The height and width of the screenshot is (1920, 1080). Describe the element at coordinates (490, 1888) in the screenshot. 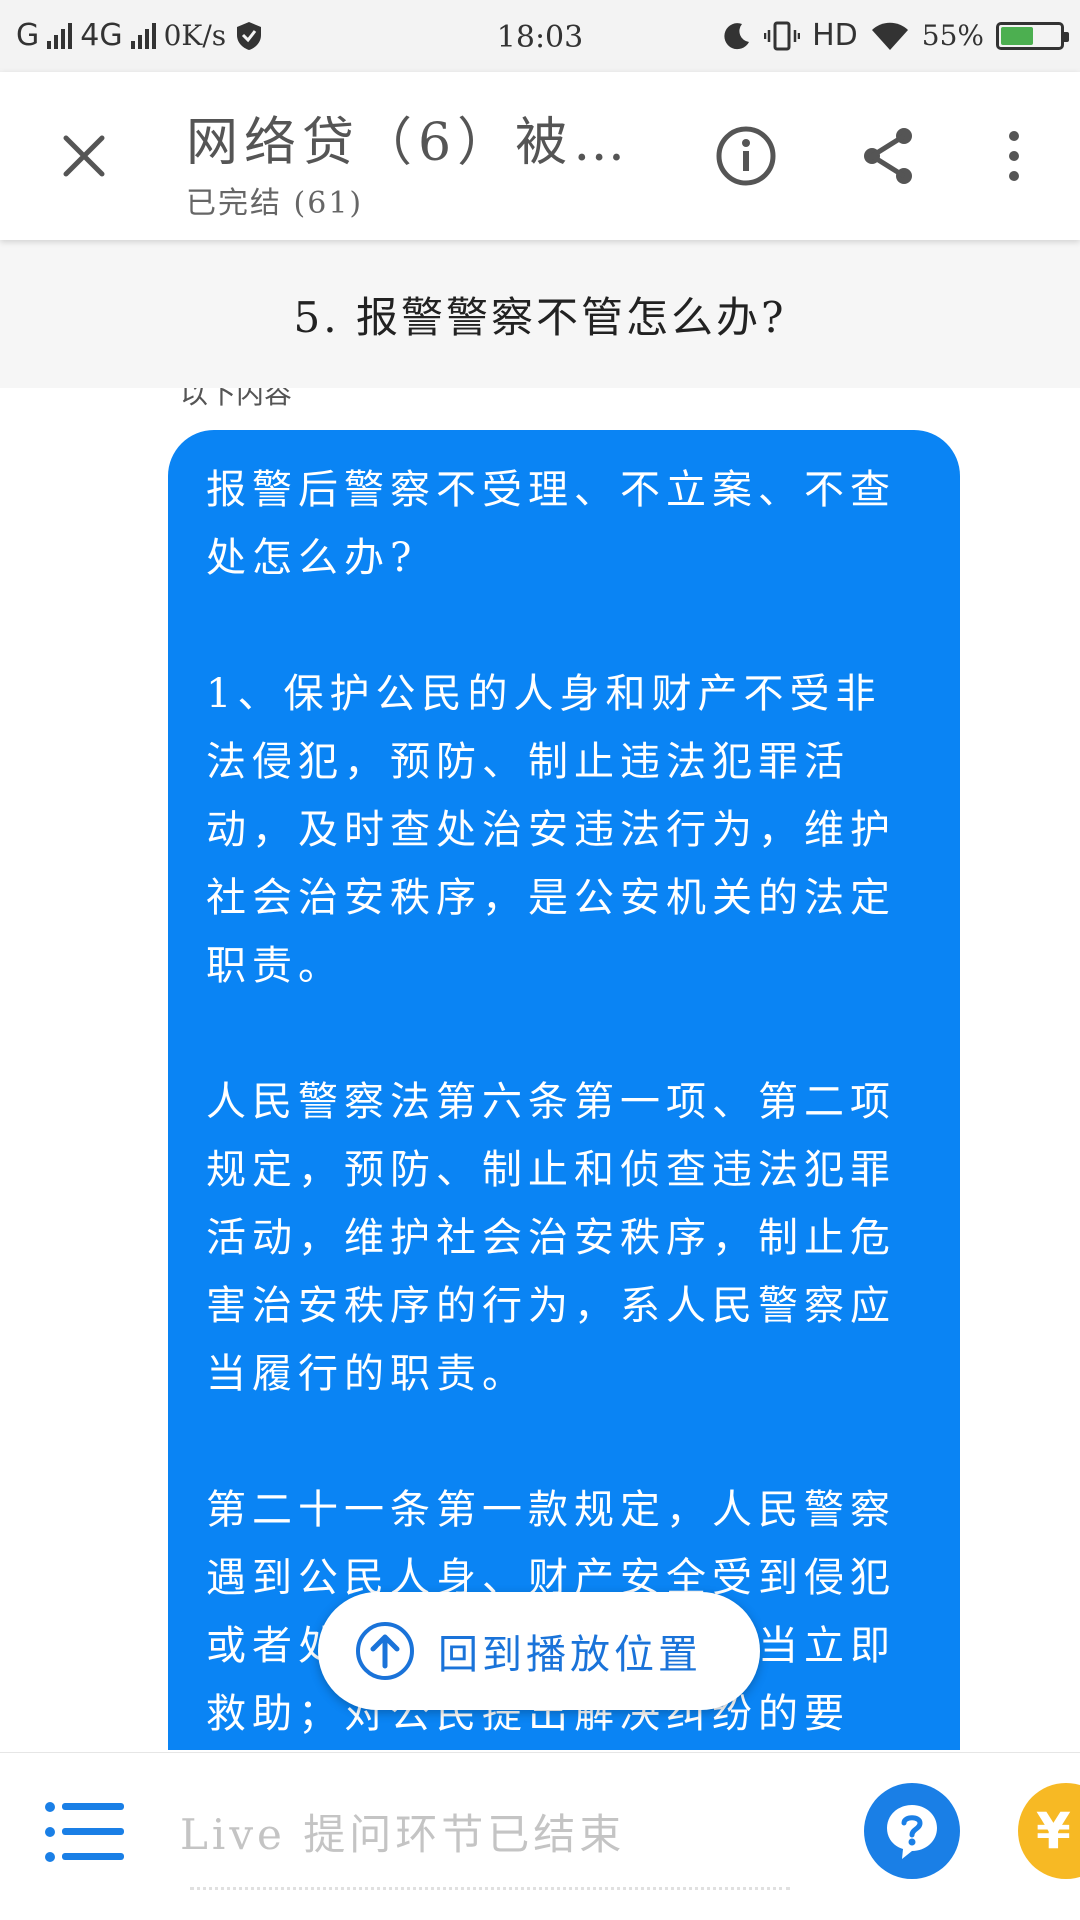

I see `input-divider` at that location.